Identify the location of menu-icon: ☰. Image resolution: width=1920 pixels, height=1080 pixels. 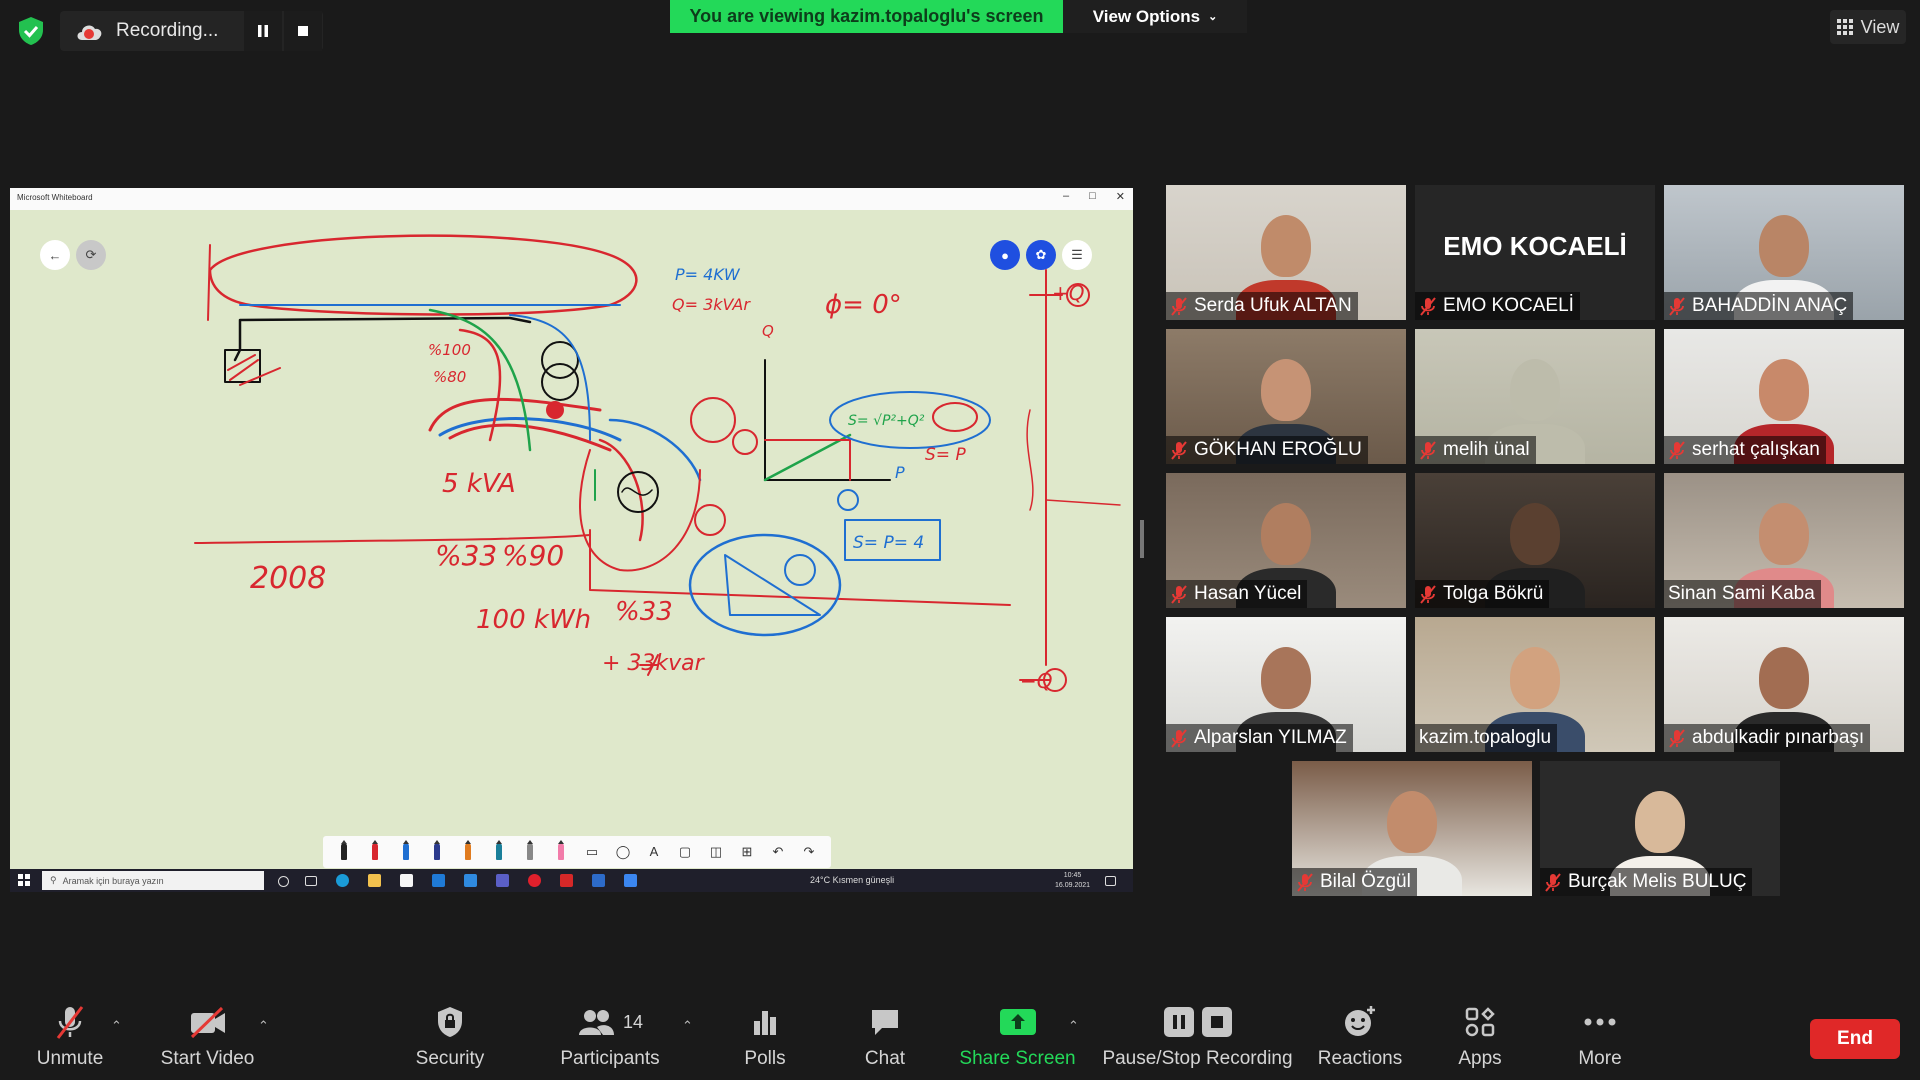
(1077, 255).